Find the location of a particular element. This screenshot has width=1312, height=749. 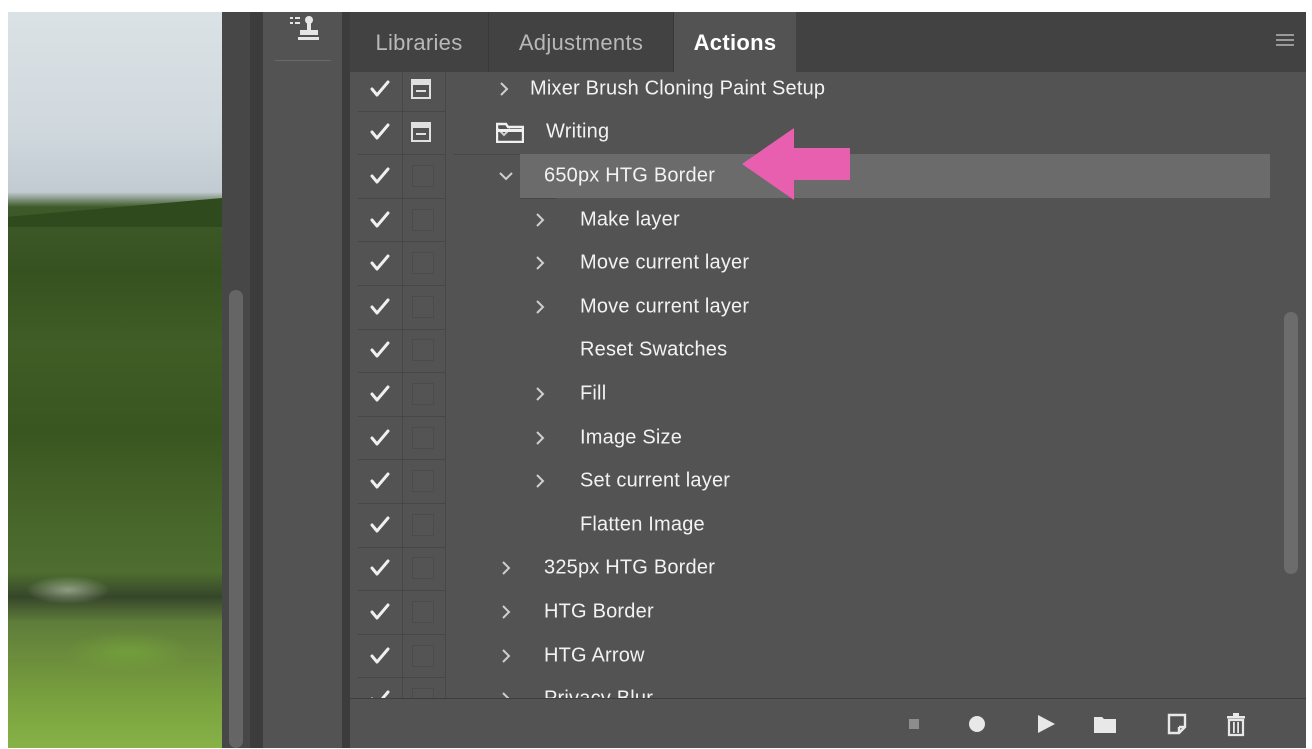

play-icon is located at coordinates (1046, 724).